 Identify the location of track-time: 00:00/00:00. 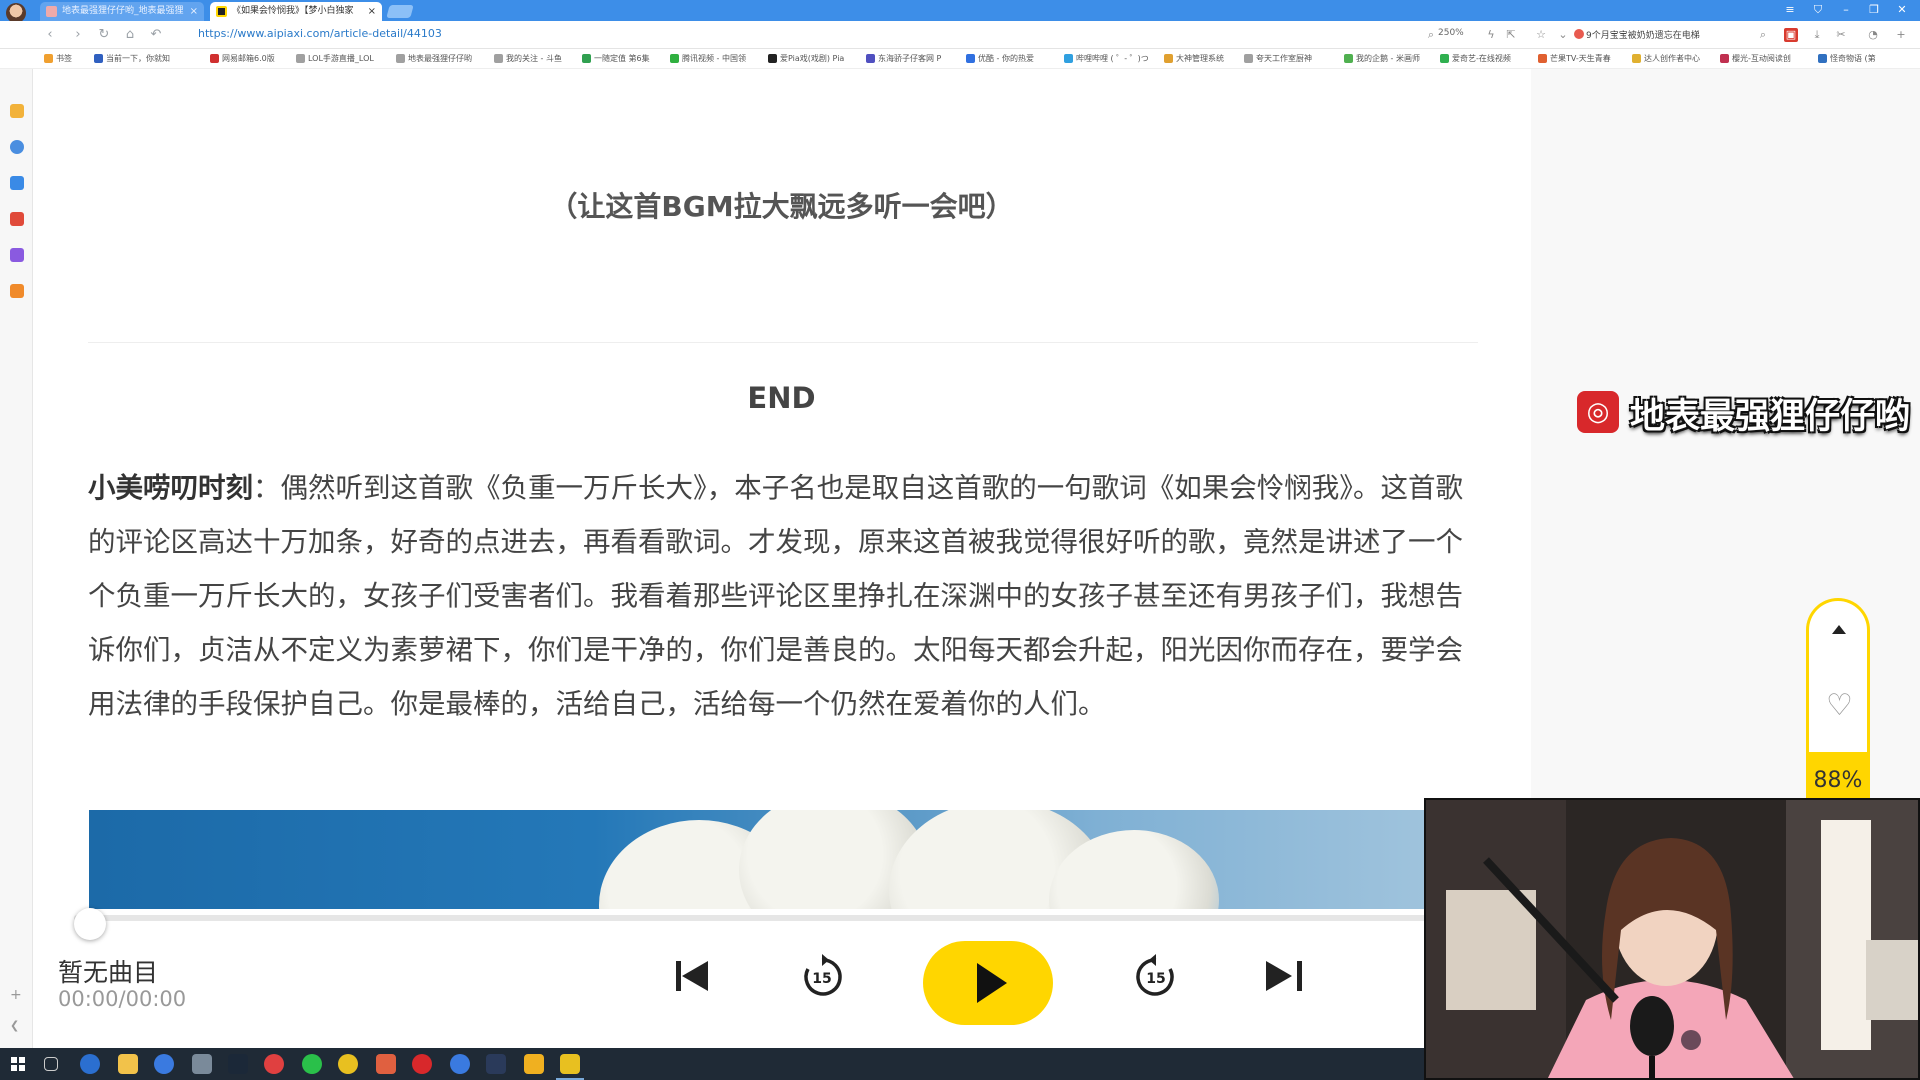
(122, 999).